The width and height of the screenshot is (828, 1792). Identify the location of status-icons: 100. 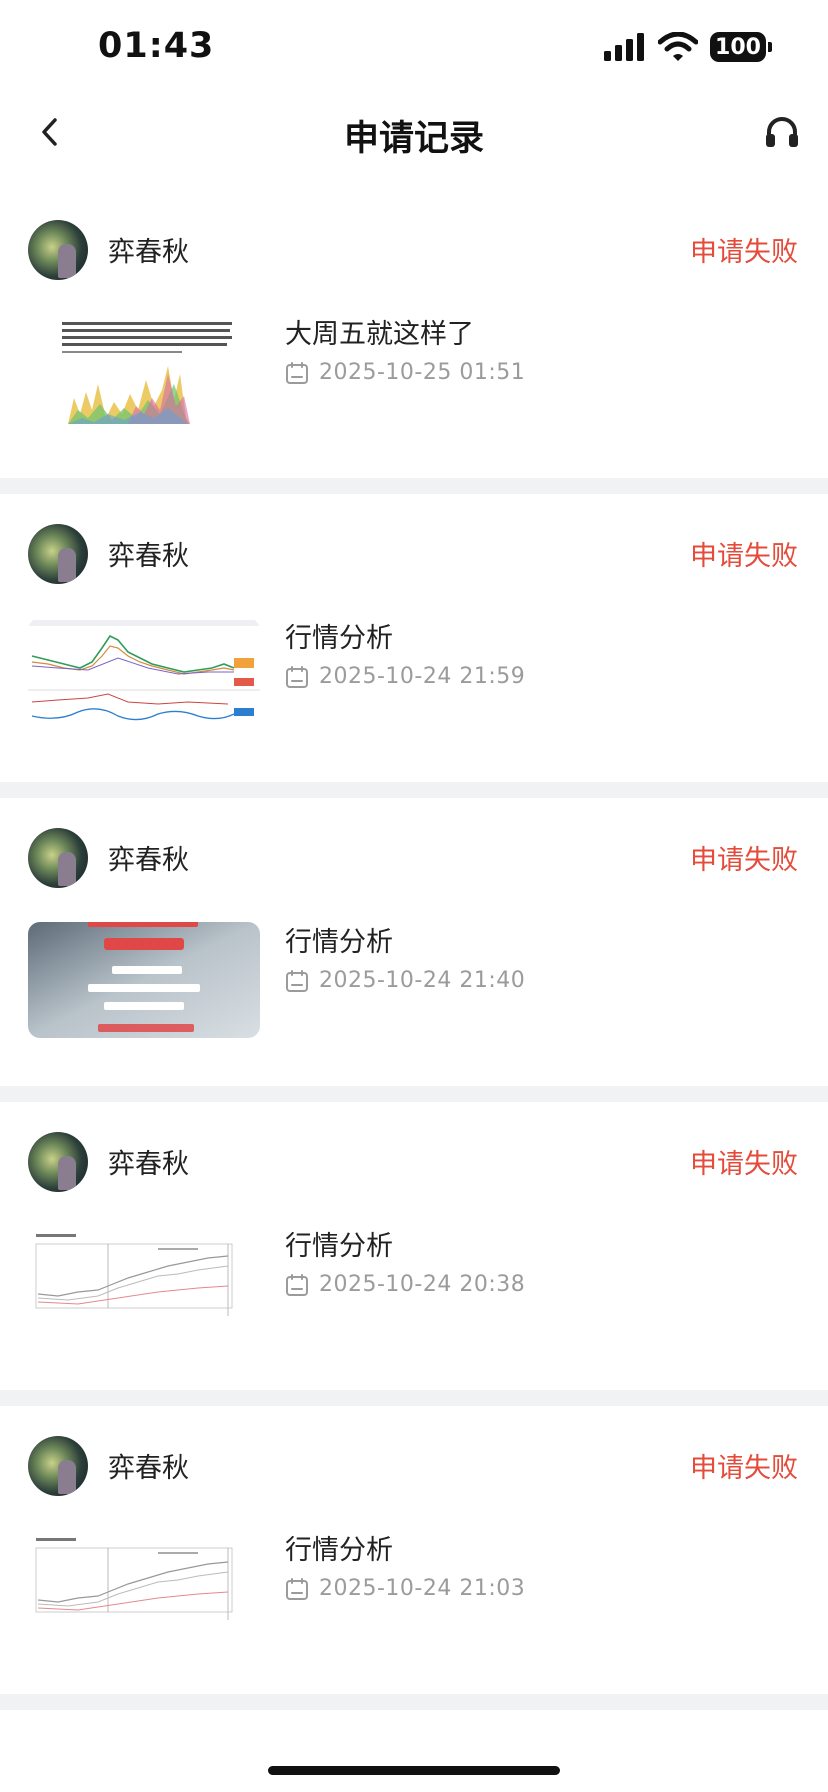
(688, 47).